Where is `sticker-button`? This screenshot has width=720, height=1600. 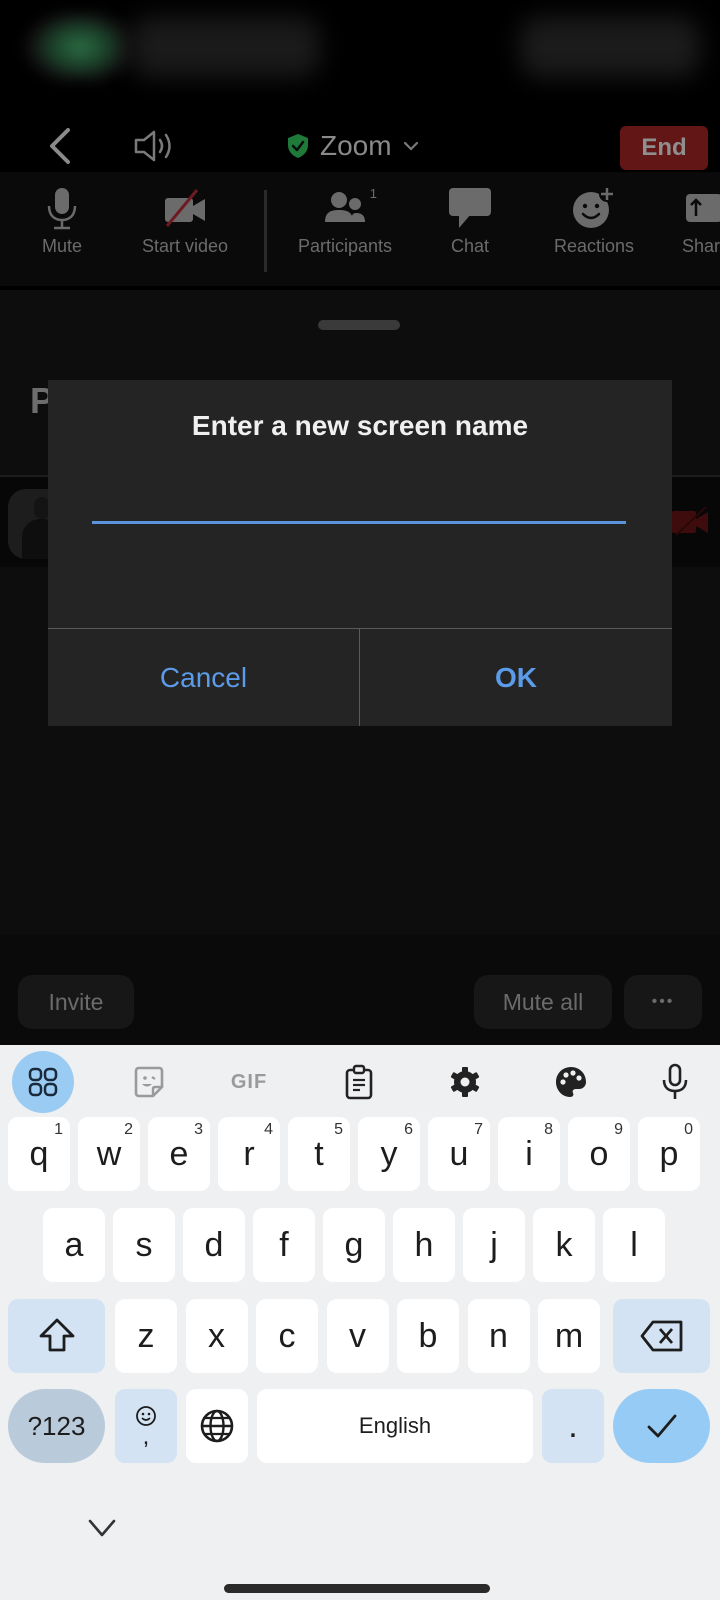 sticker-button is located at coordinates (149, 1082).